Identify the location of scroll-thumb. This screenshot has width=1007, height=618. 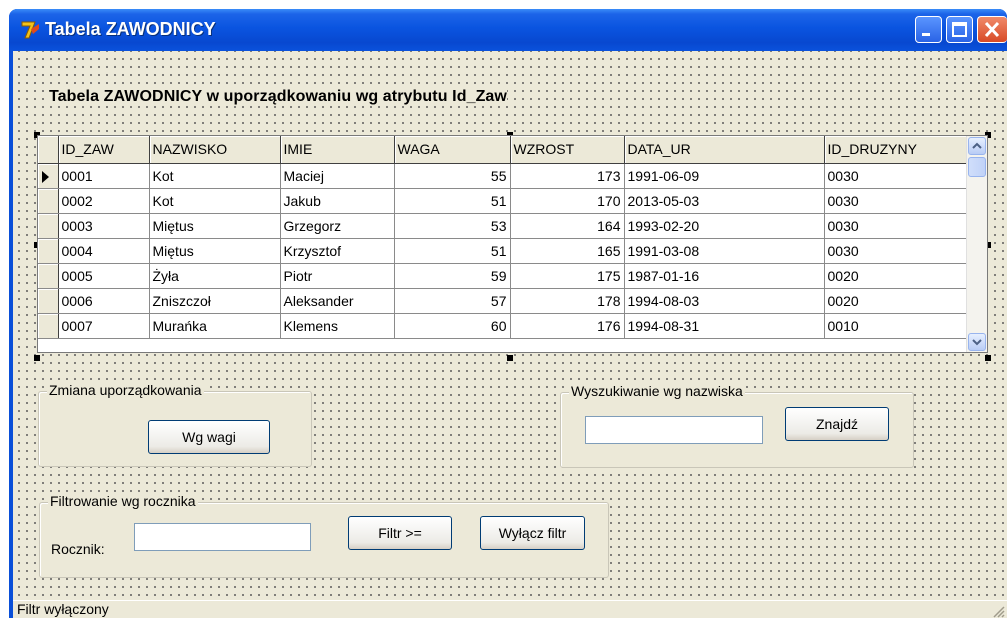
(977, 167).